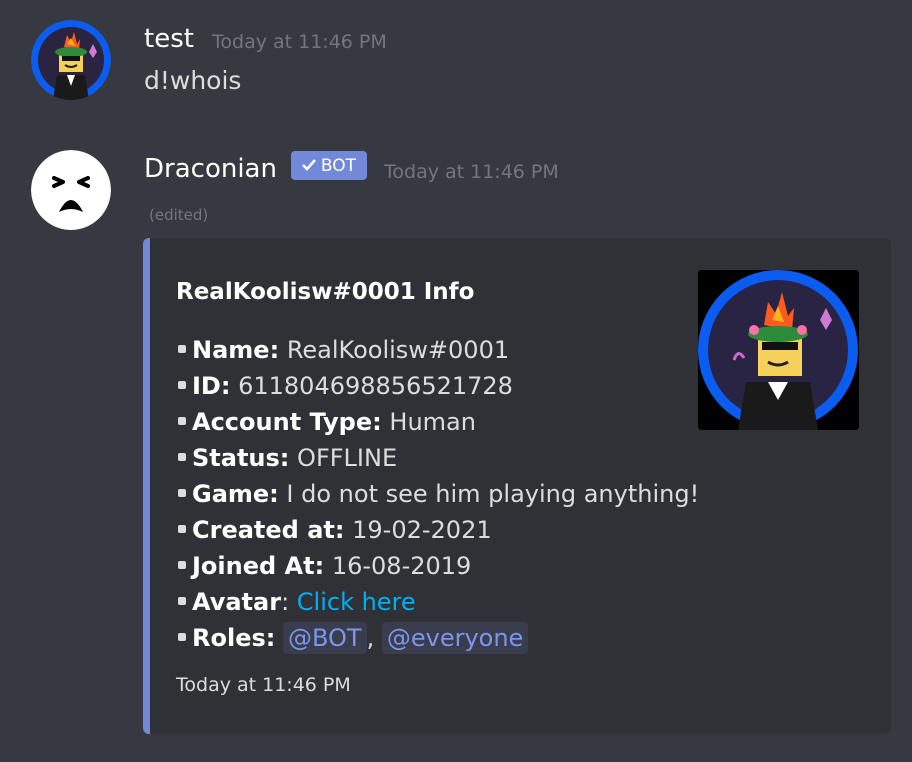 The image size is (912, 762). What do you see at coordinates (169, 39) in the screenshot?
I see `username-test: test` at bounding box center [169, 39].